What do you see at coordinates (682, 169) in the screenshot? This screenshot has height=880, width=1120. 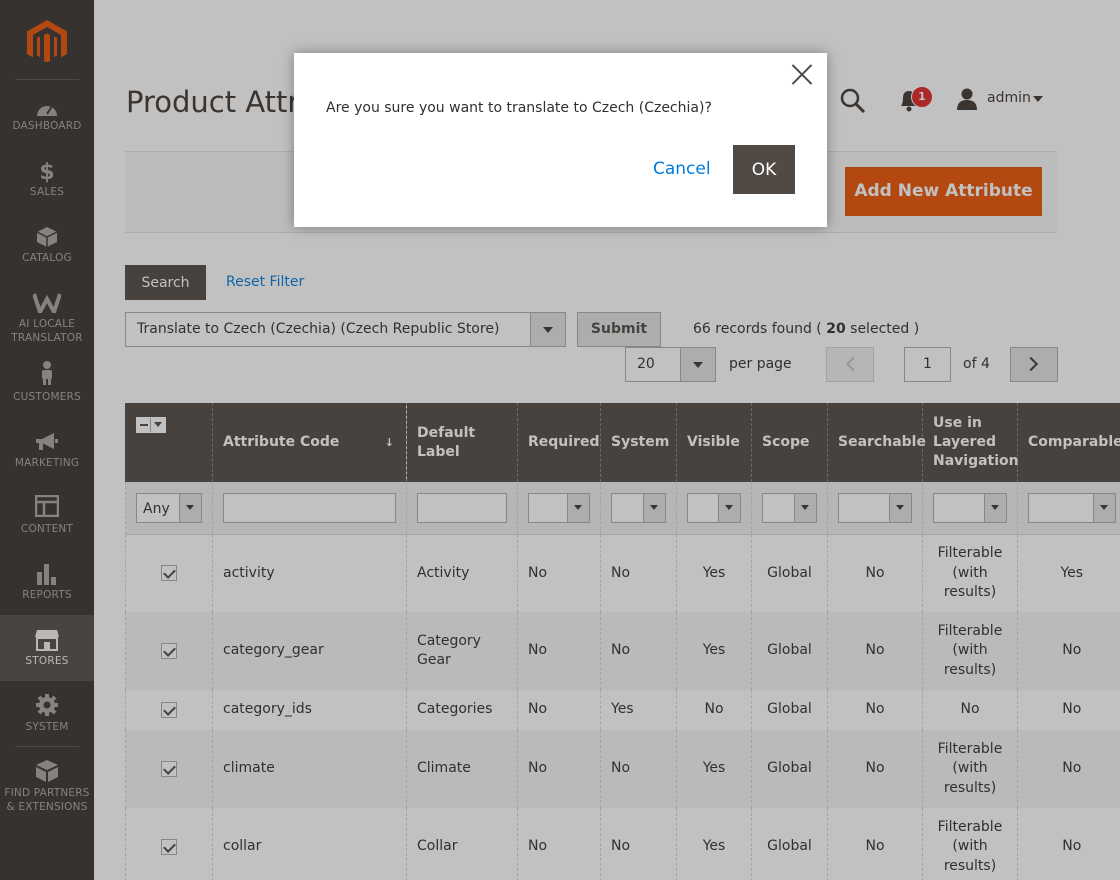 I see `cancel-button: Cancel` at bounding box center [682, 169].